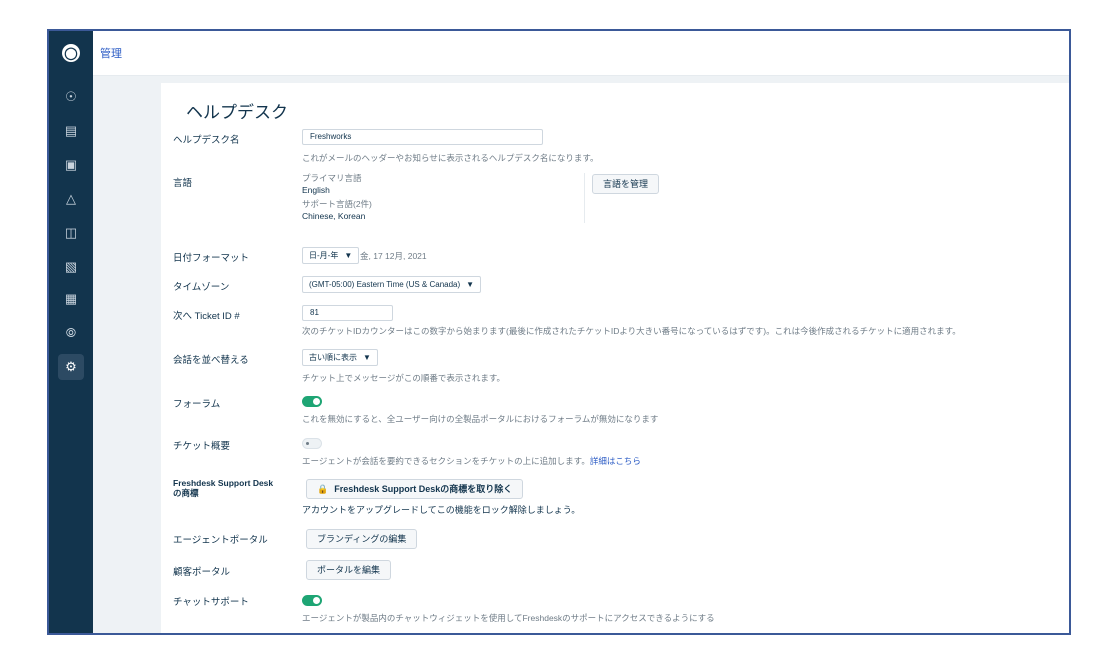  I want to click on date-format-label: 日付フォーマット, so click(211, 258).